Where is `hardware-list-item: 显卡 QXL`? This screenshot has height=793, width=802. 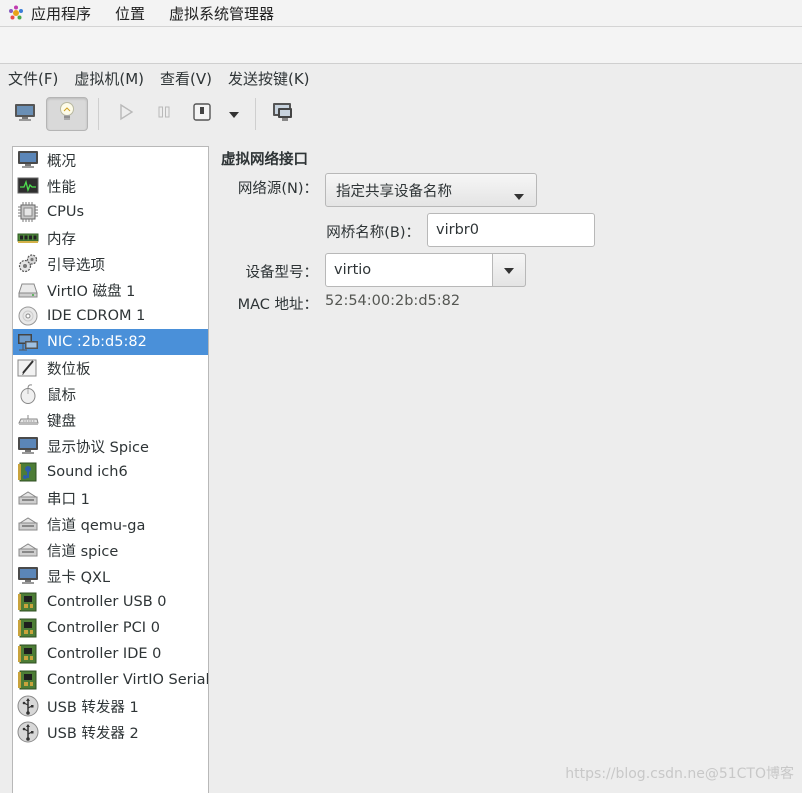
hardware-list-item: 显卡 QXL is located at coordinates (110, 576).